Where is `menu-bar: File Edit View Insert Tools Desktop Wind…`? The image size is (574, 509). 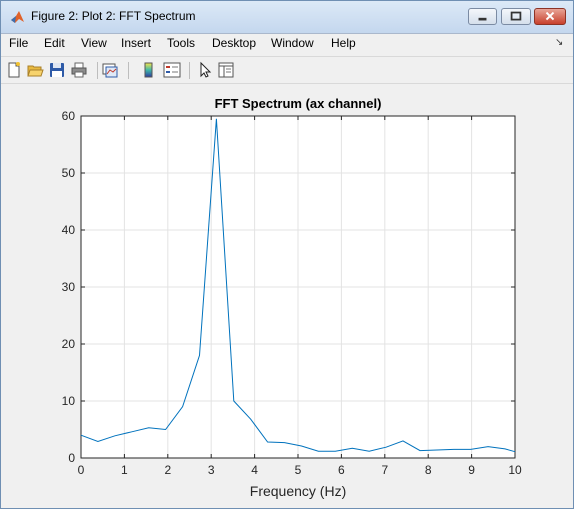 menu-bar: File Edit View Insert Tools Desktop Wind… is located at coordinates (287, 44).